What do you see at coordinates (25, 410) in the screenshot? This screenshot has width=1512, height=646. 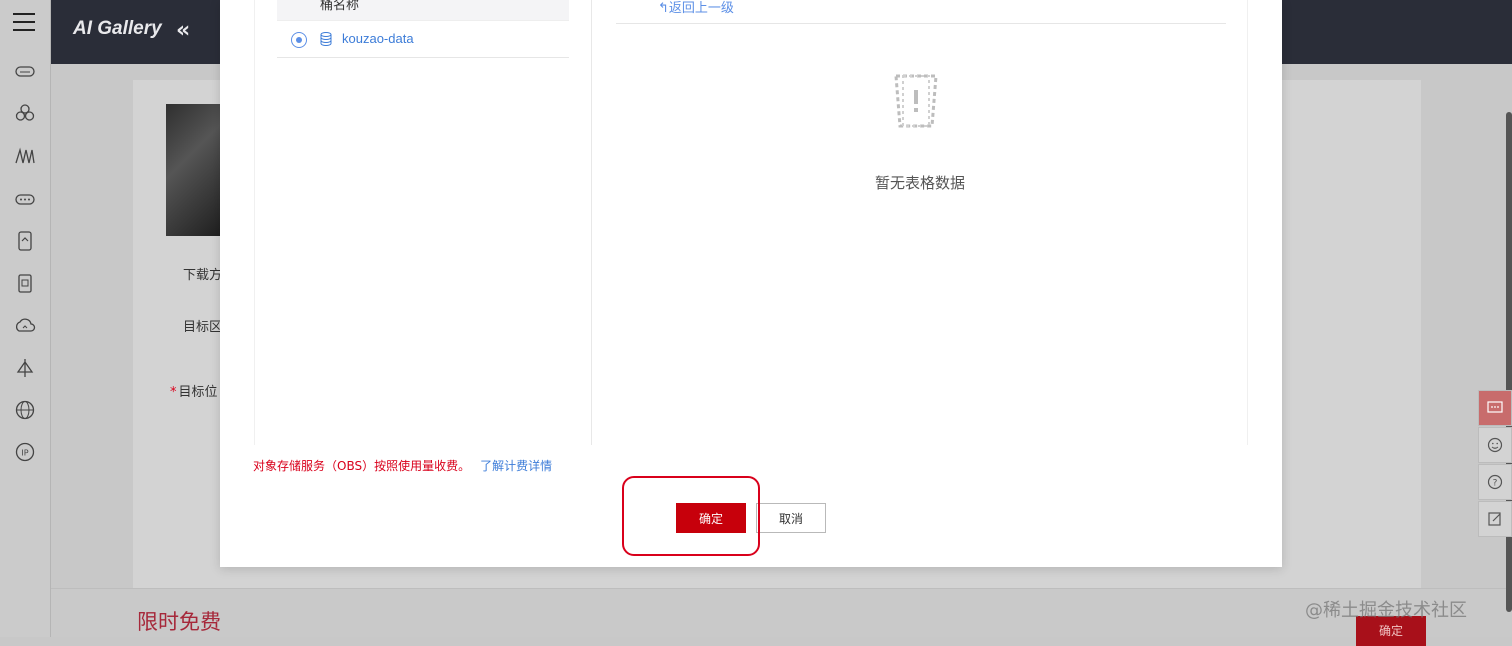 I see `globe-icon` at bounding box center [25, 410].